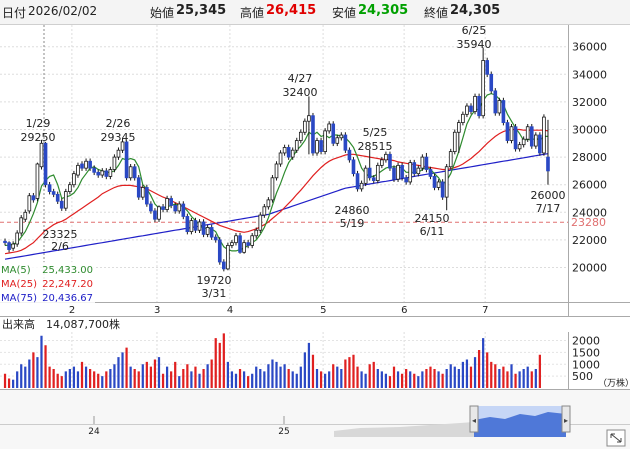 This screenshot has height=449, width=630. What do you see at coordinates (214, 280) in the screenshot?
I see `annotation-value: 19720` at bounding box center [214, 280].